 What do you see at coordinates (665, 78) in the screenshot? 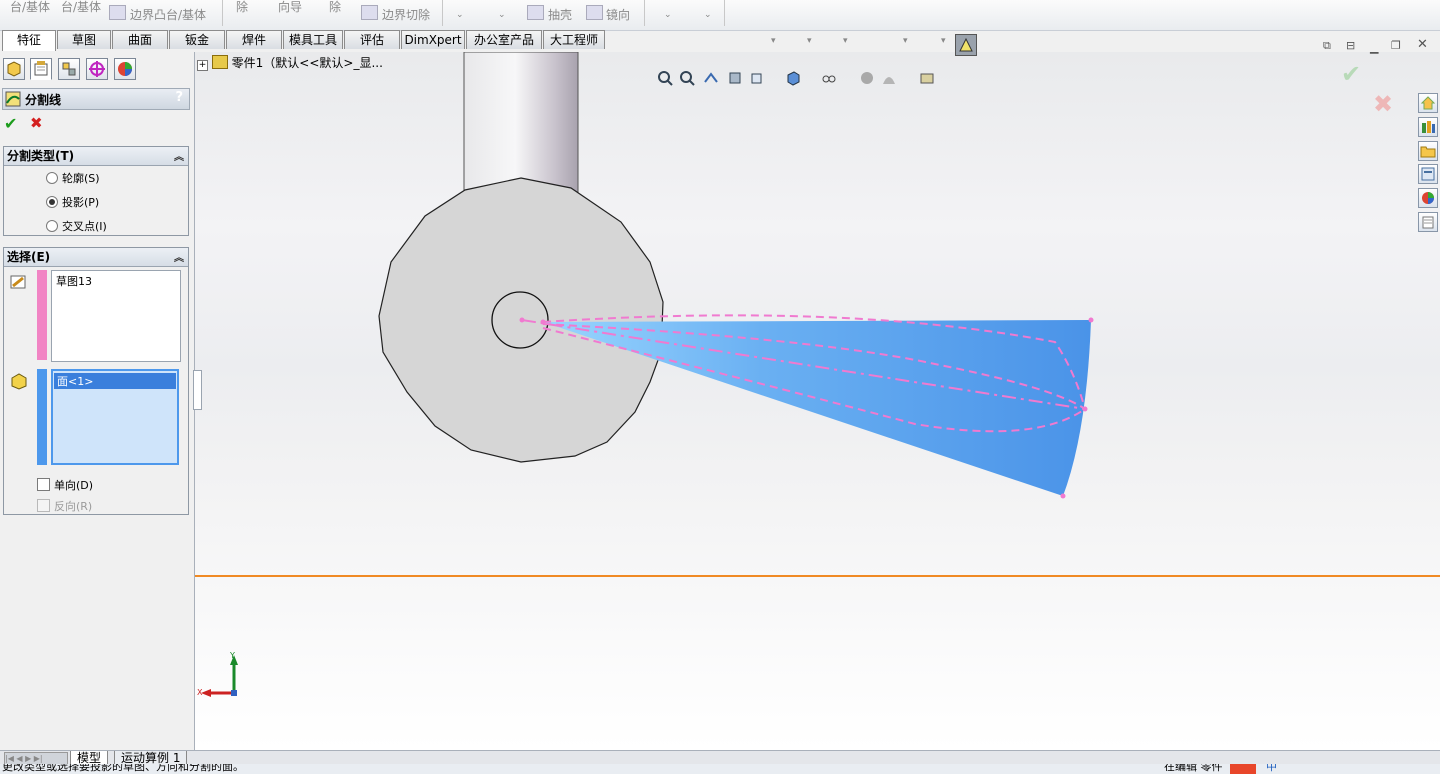
I see `zoom-to-fit-icon` at bounding box center [665, 78].